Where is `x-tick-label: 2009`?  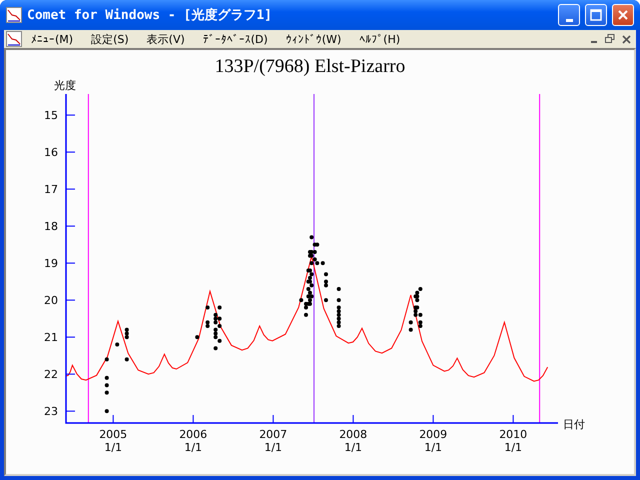
x-tick-label: 2009 is located at coordinates (433, 434).